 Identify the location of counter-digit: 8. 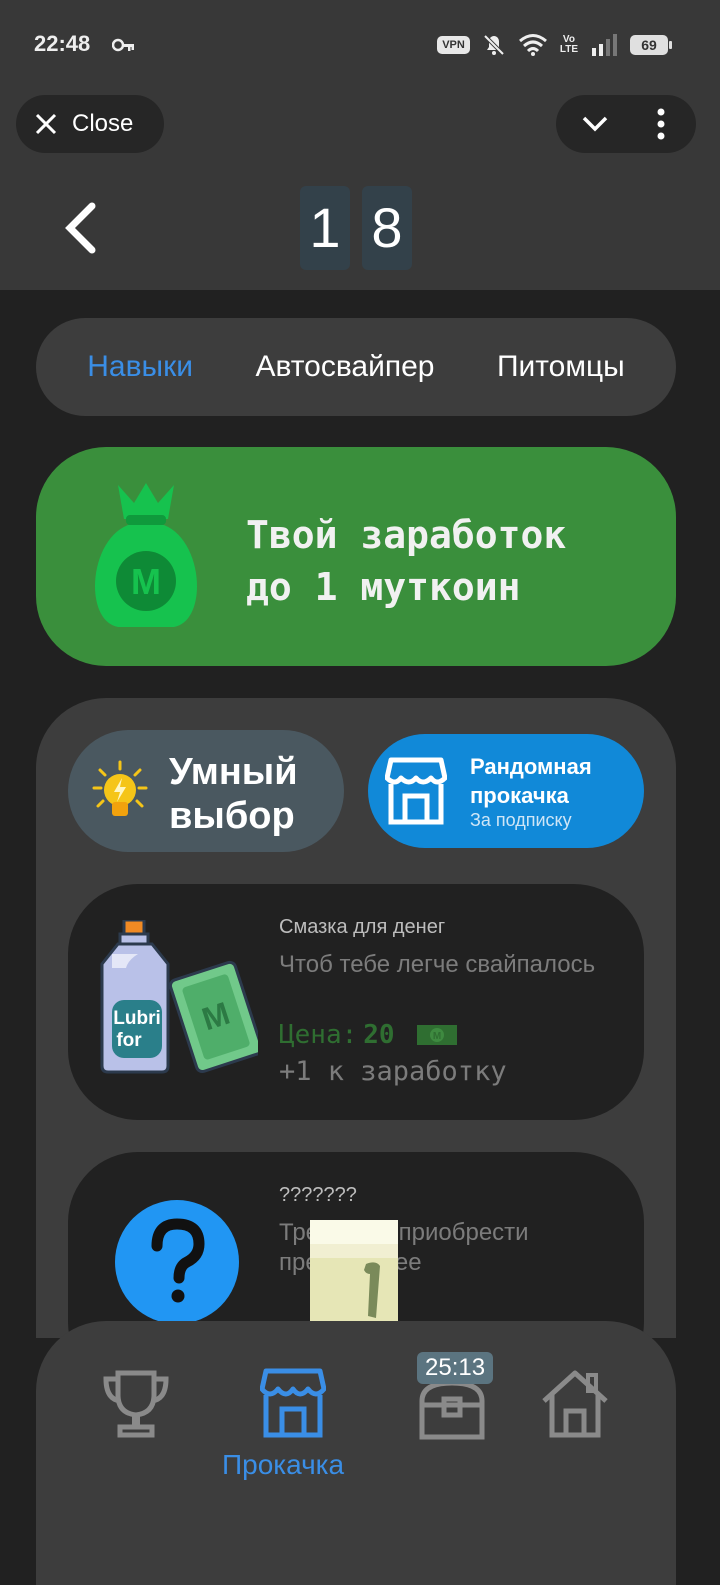
(387, 228).